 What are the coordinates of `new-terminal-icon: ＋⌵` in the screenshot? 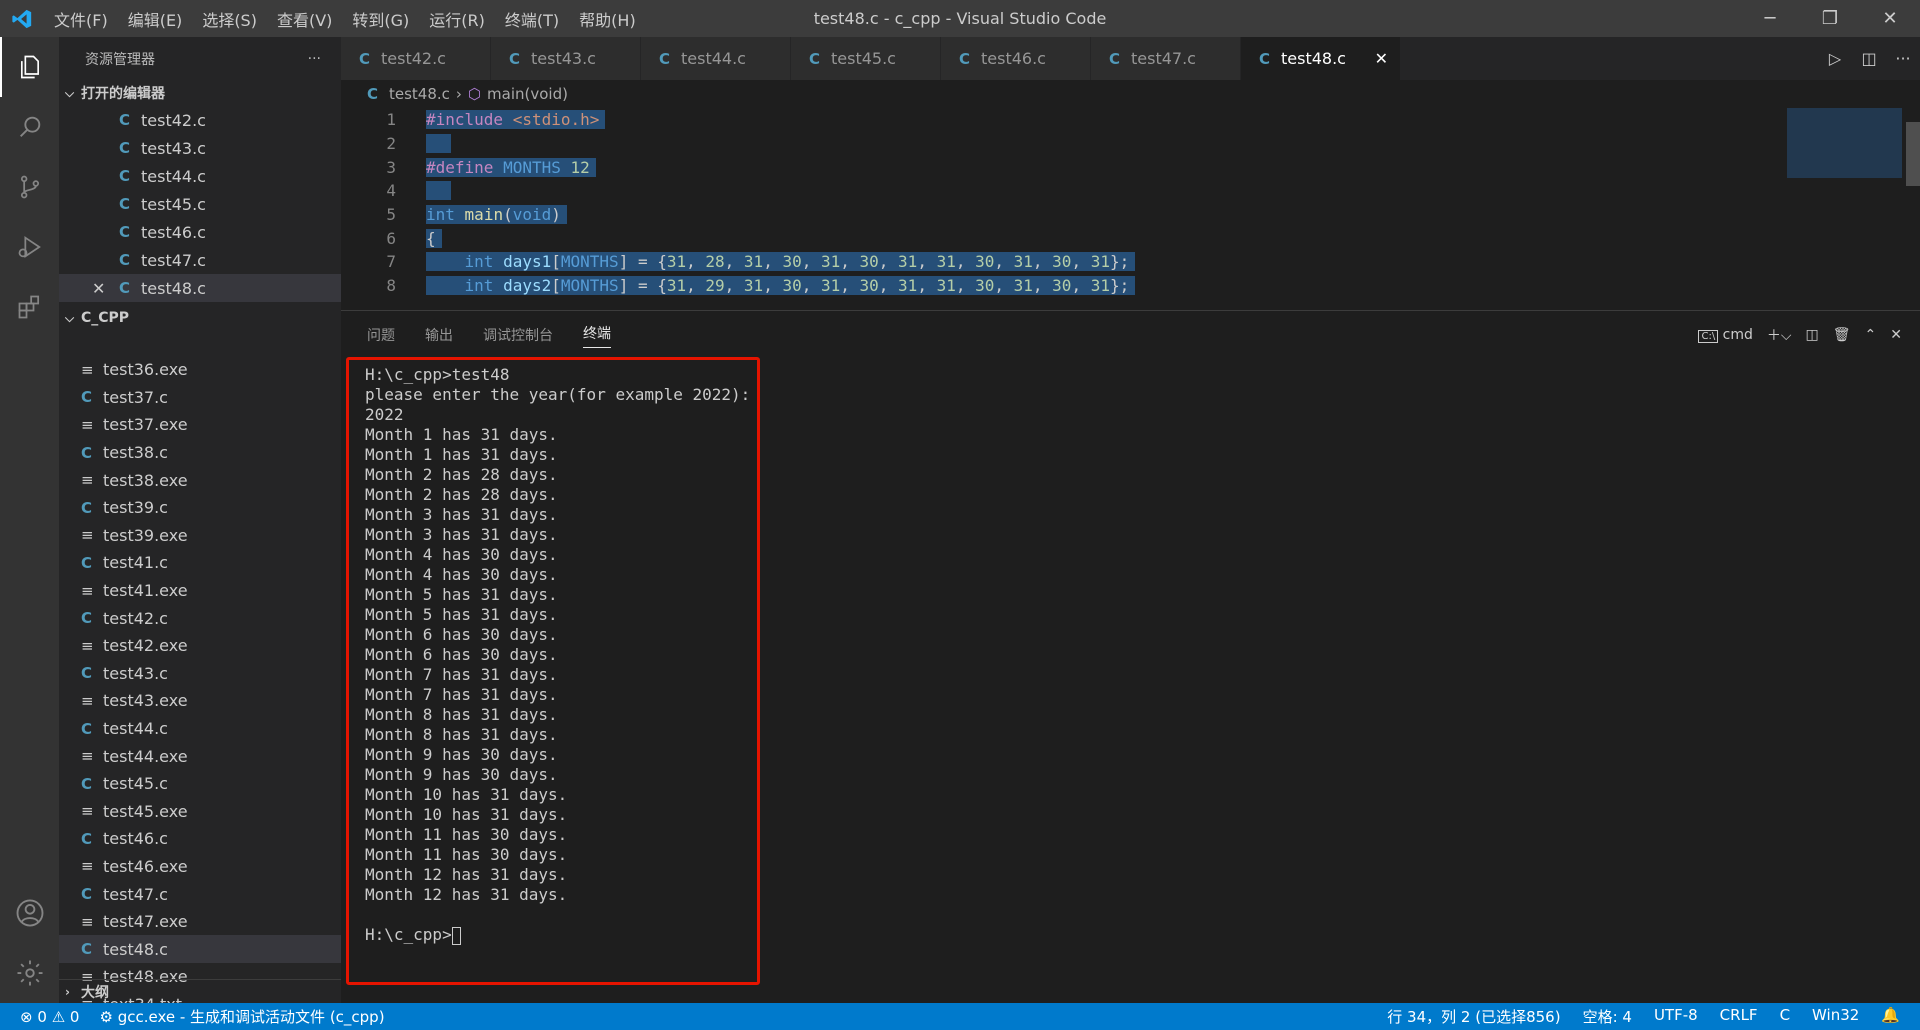 It's located at (1779, 335).